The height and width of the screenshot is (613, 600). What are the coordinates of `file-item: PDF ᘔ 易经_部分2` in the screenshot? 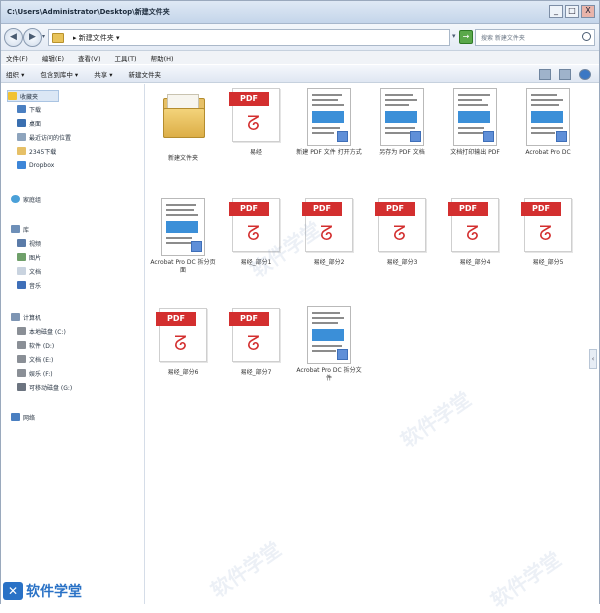 It's located at (329, 232).